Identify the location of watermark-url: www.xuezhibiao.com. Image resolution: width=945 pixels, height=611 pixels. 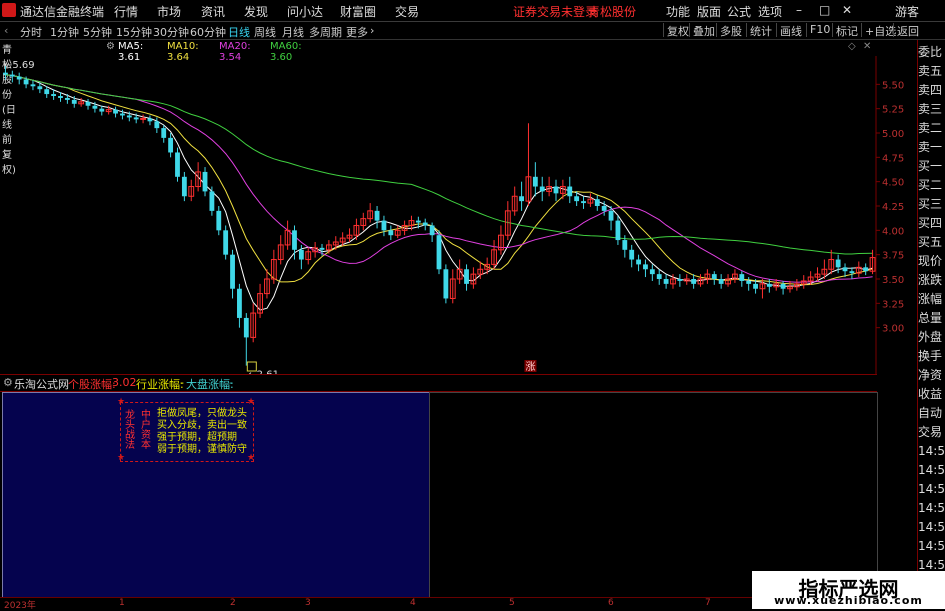
(848, 600).